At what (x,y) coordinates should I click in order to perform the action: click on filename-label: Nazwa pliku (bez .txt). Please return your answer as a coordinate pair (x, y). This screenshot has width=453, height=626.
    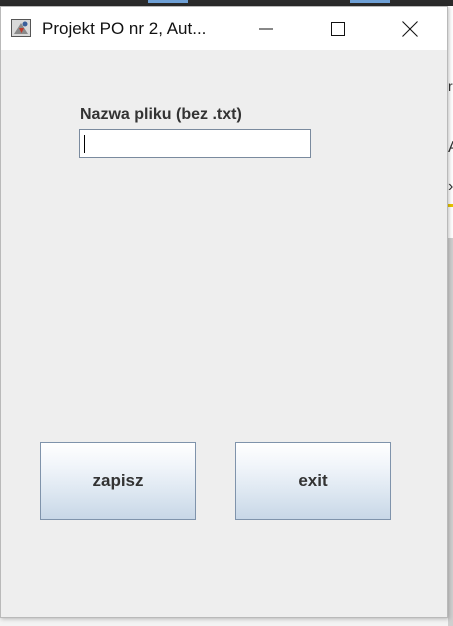
    Looking at the image, I should click on (161, 114).